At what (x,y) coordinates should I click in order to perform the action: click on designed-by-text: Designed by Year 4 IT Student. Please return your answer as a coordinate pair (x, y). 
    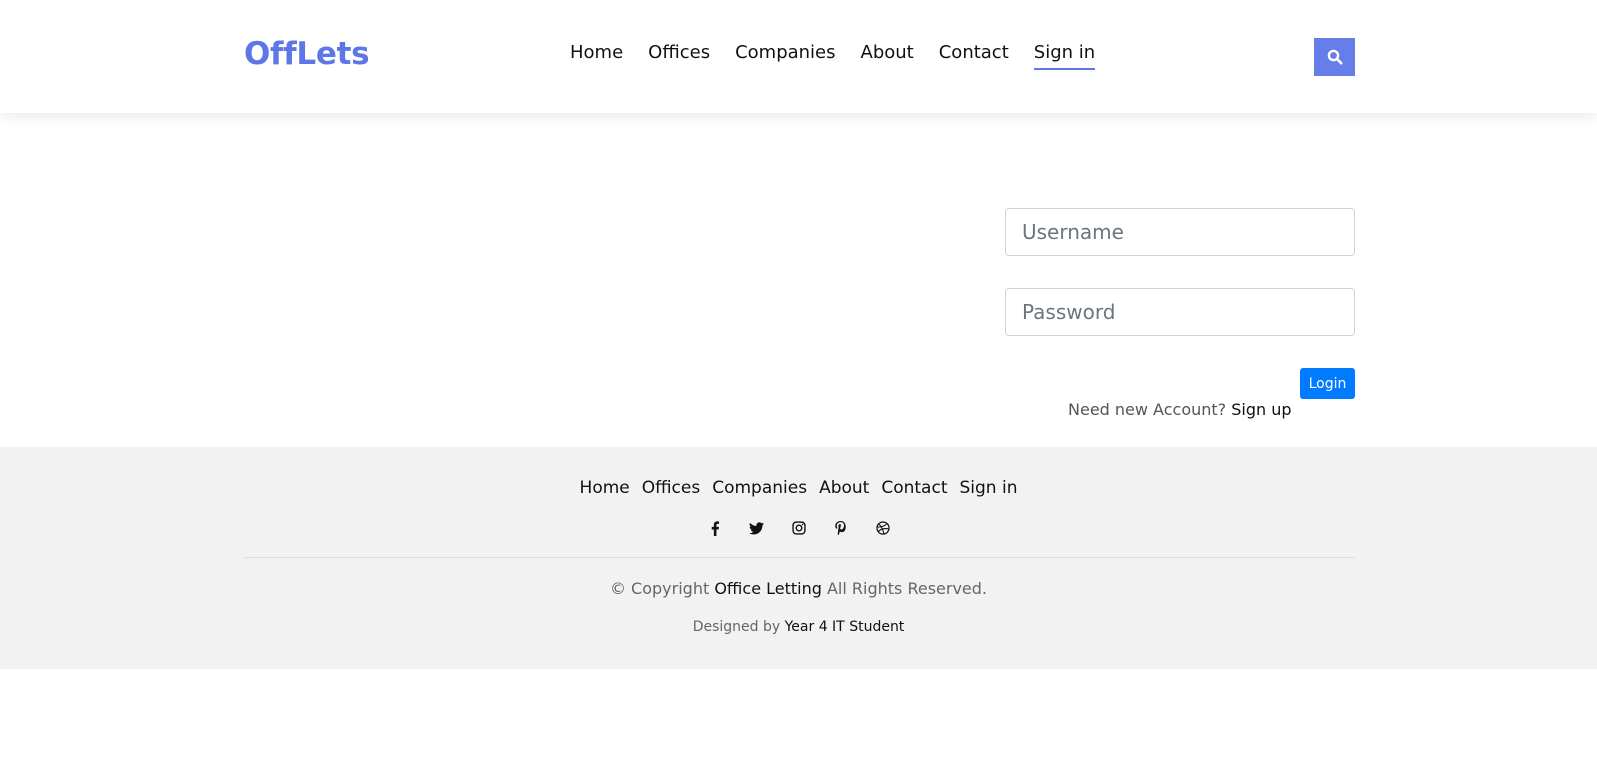
    Looking at the image, I should click on (798, 627).